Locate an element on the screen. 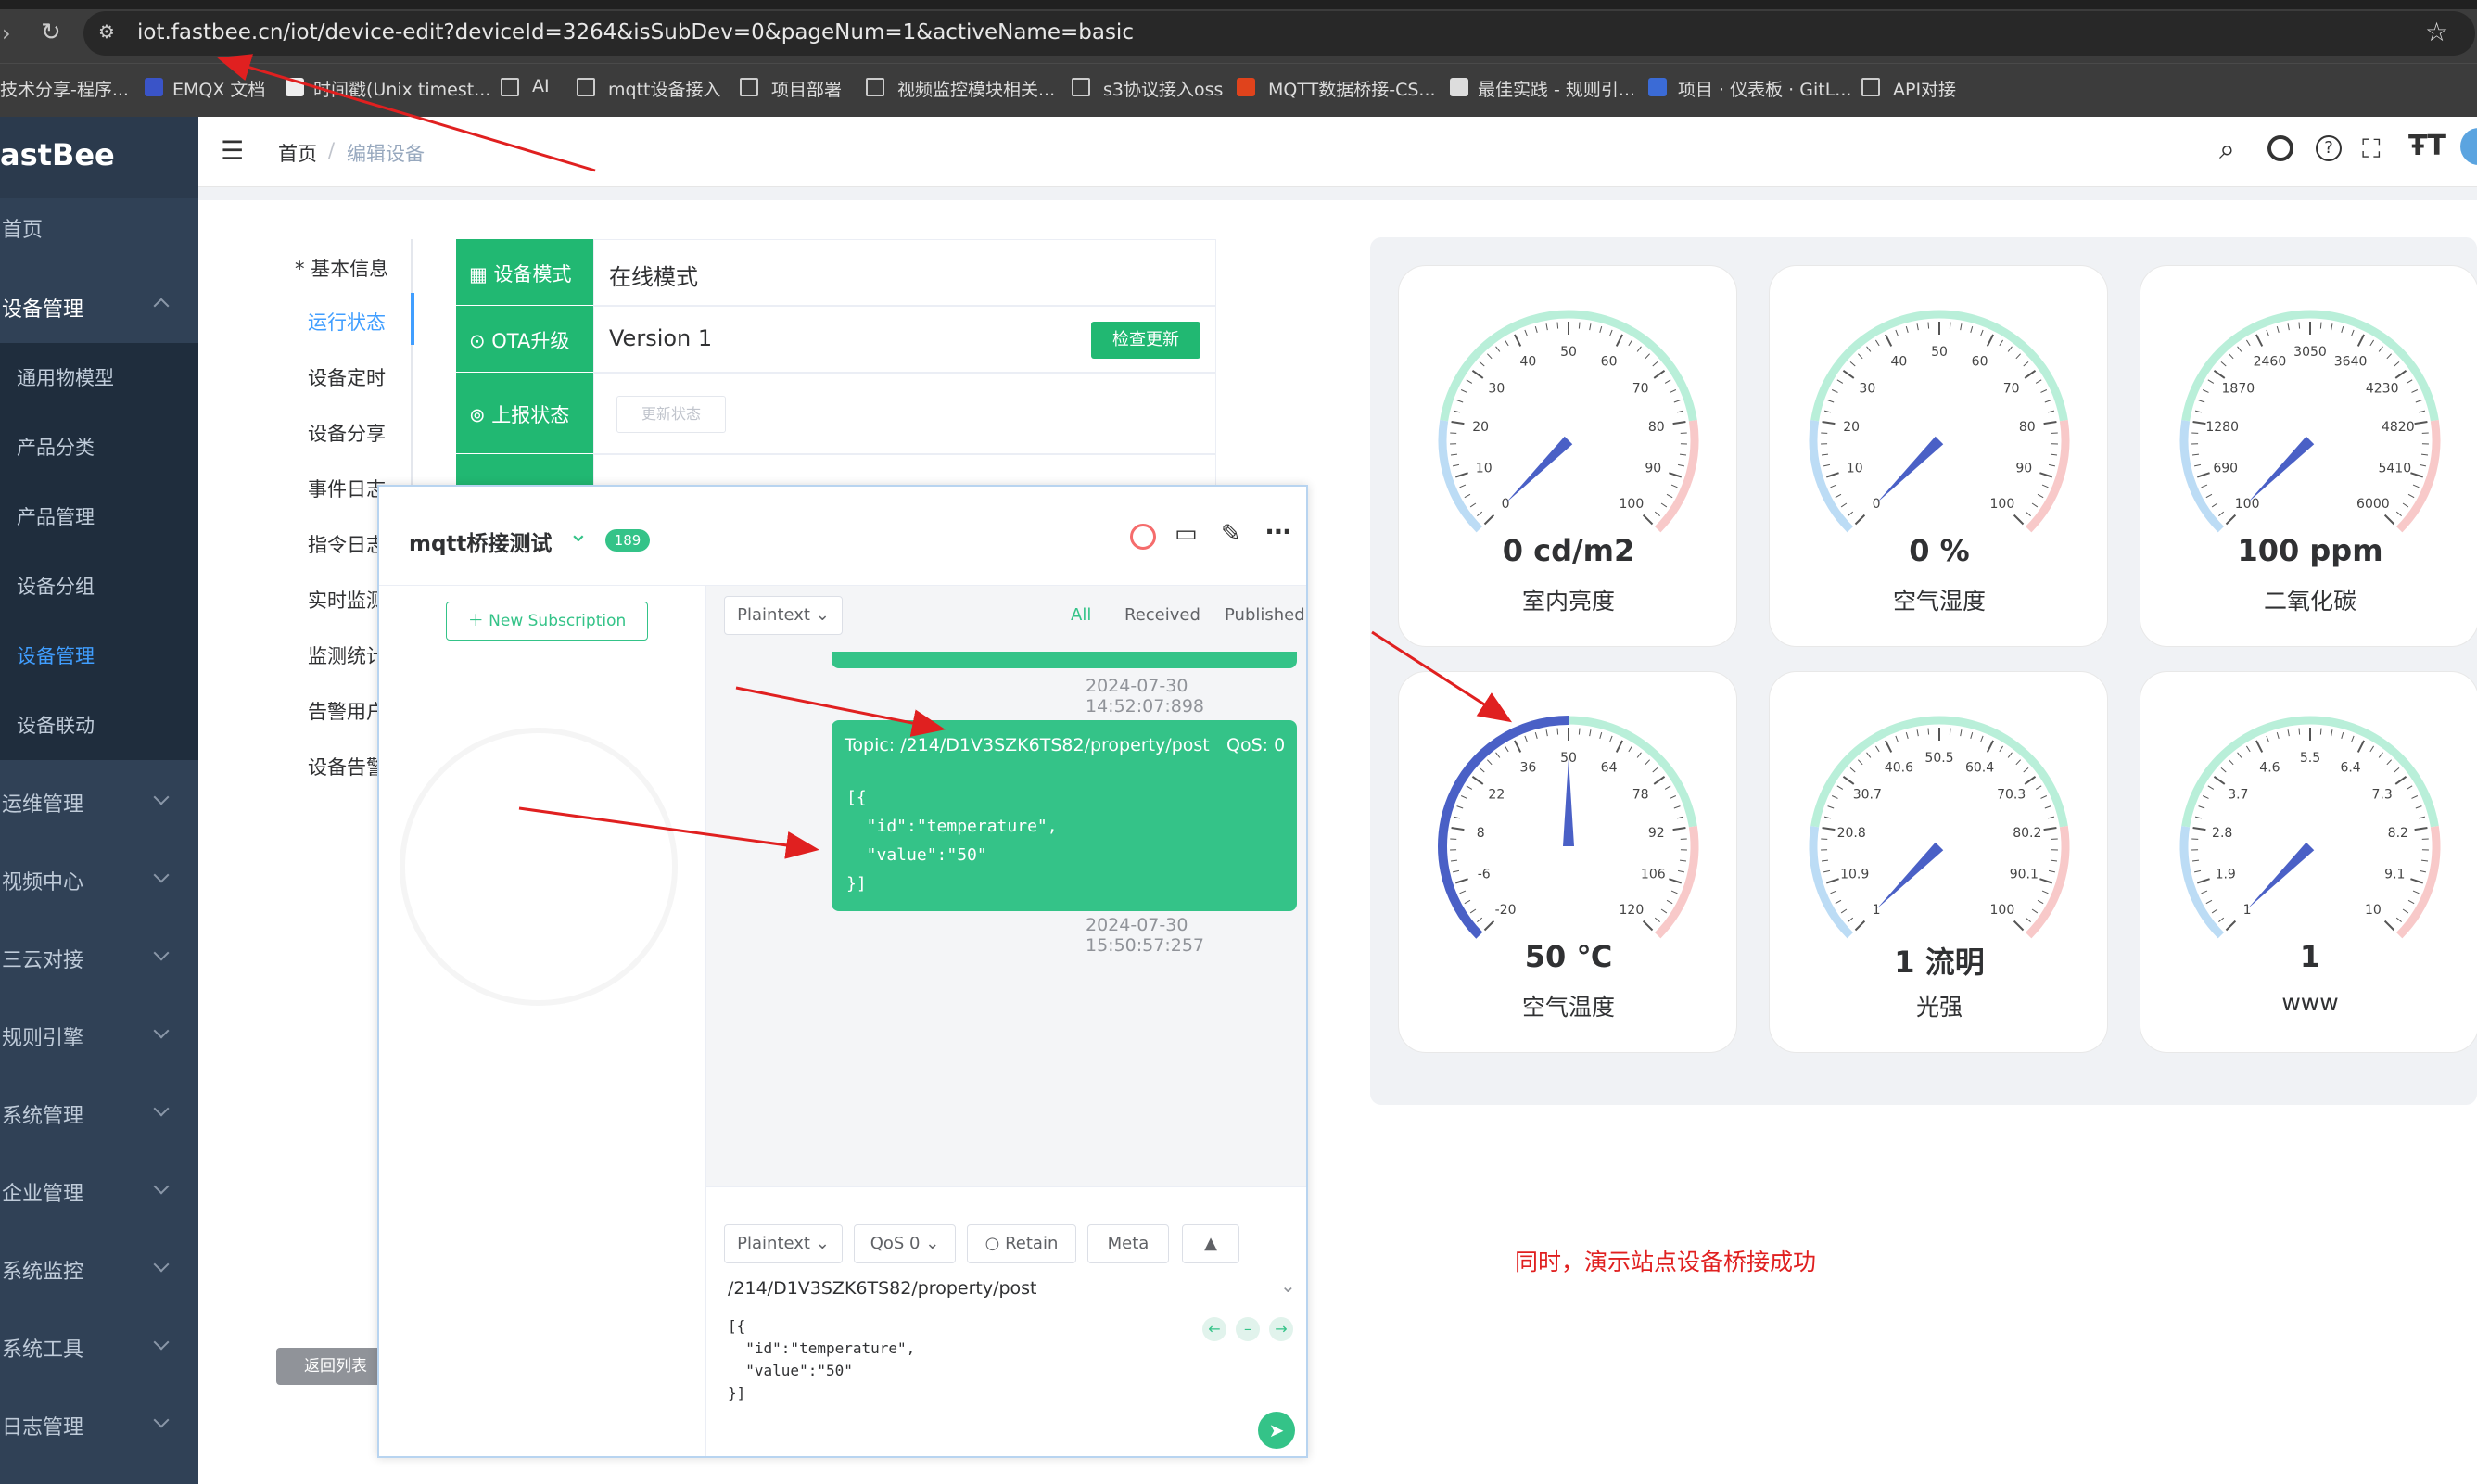 This screenshot has height=1484, width=2477. arrow-to-url is located at coordinates (406, 113).